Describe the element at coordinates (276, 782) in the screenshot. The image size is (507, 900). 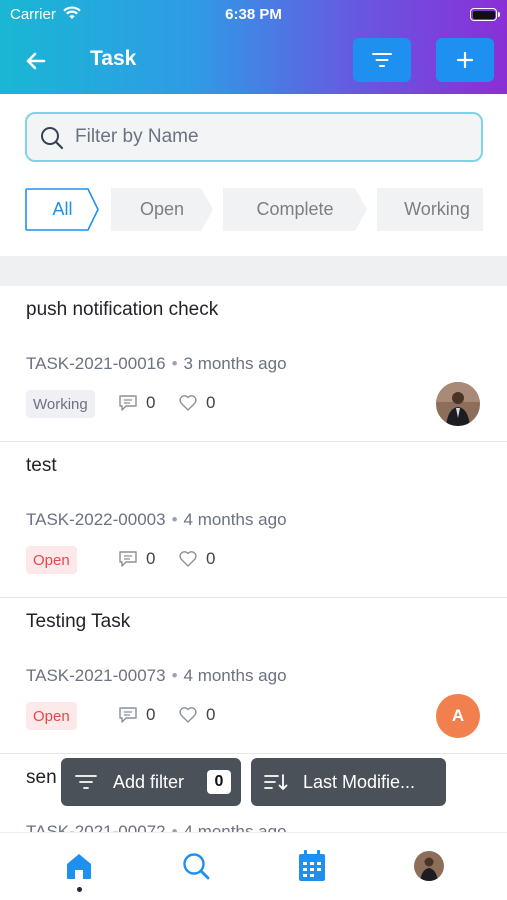
I see `sort-icon` at that location.